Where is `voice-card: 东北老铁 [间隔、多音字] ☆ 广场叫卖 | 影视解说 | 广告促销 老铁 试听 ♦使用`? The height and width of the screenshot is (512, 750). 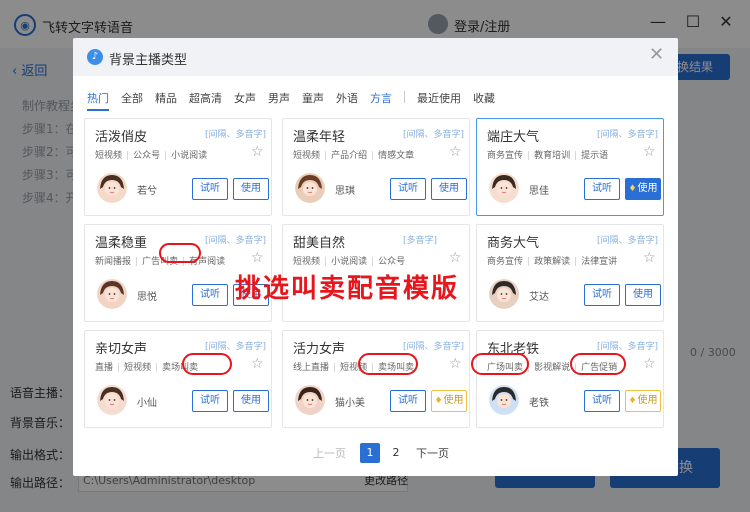
voice-card: 东北老铁 [间隔、多音字] ☆ 广场叫卖 | 影视解说 | 广告促销 老铁 试听 ♦使用 is located at coordinates (570, 379).